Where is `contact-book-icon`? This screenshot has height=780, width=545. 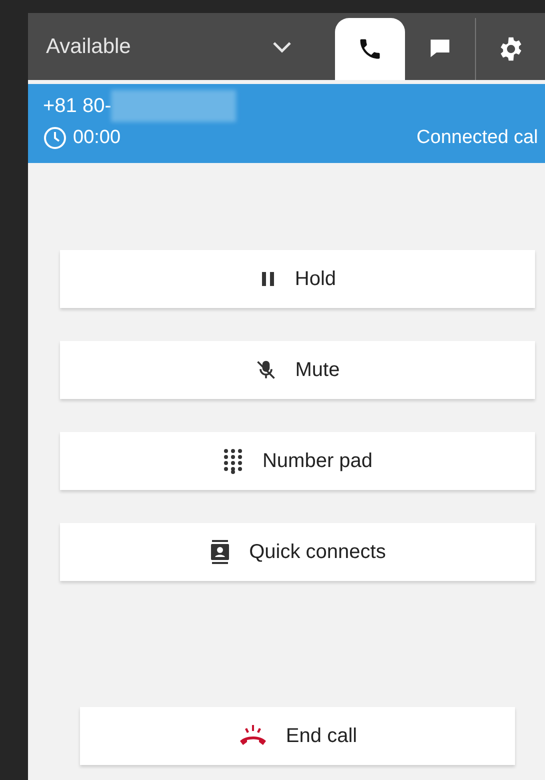
contact-book-icon is located at coordinates (220, 552).